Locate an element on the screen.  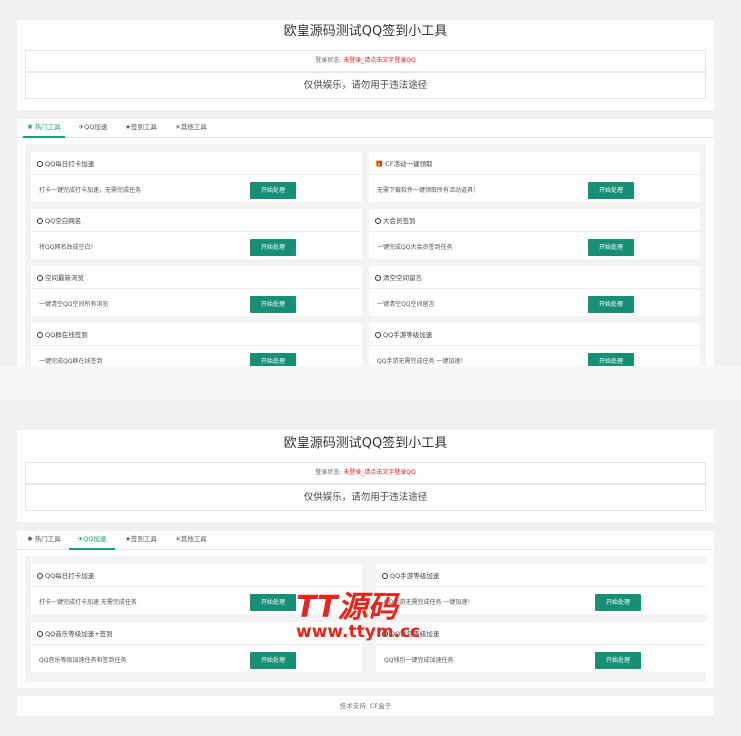
card-desc: QQ音乐等级加速任务和签到任务 is located at coordinates (83, 660).